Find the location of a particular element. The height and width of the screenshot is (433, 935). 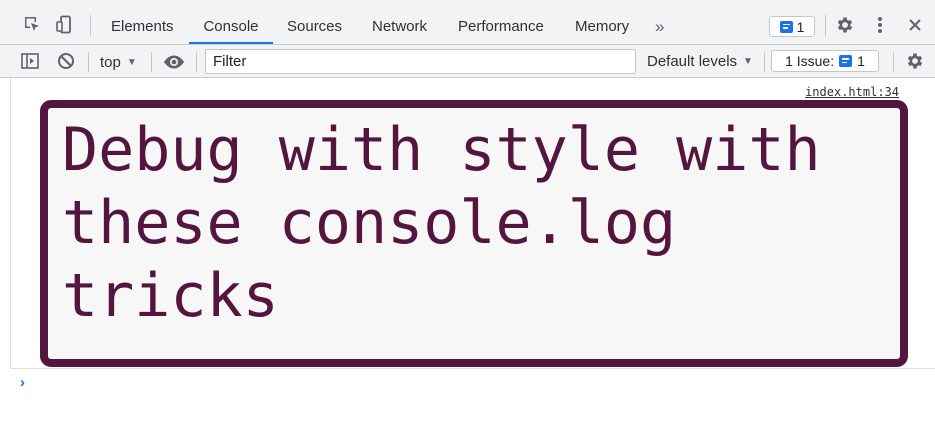

context-selector: top ▼ is located at coordinates (118, 62).